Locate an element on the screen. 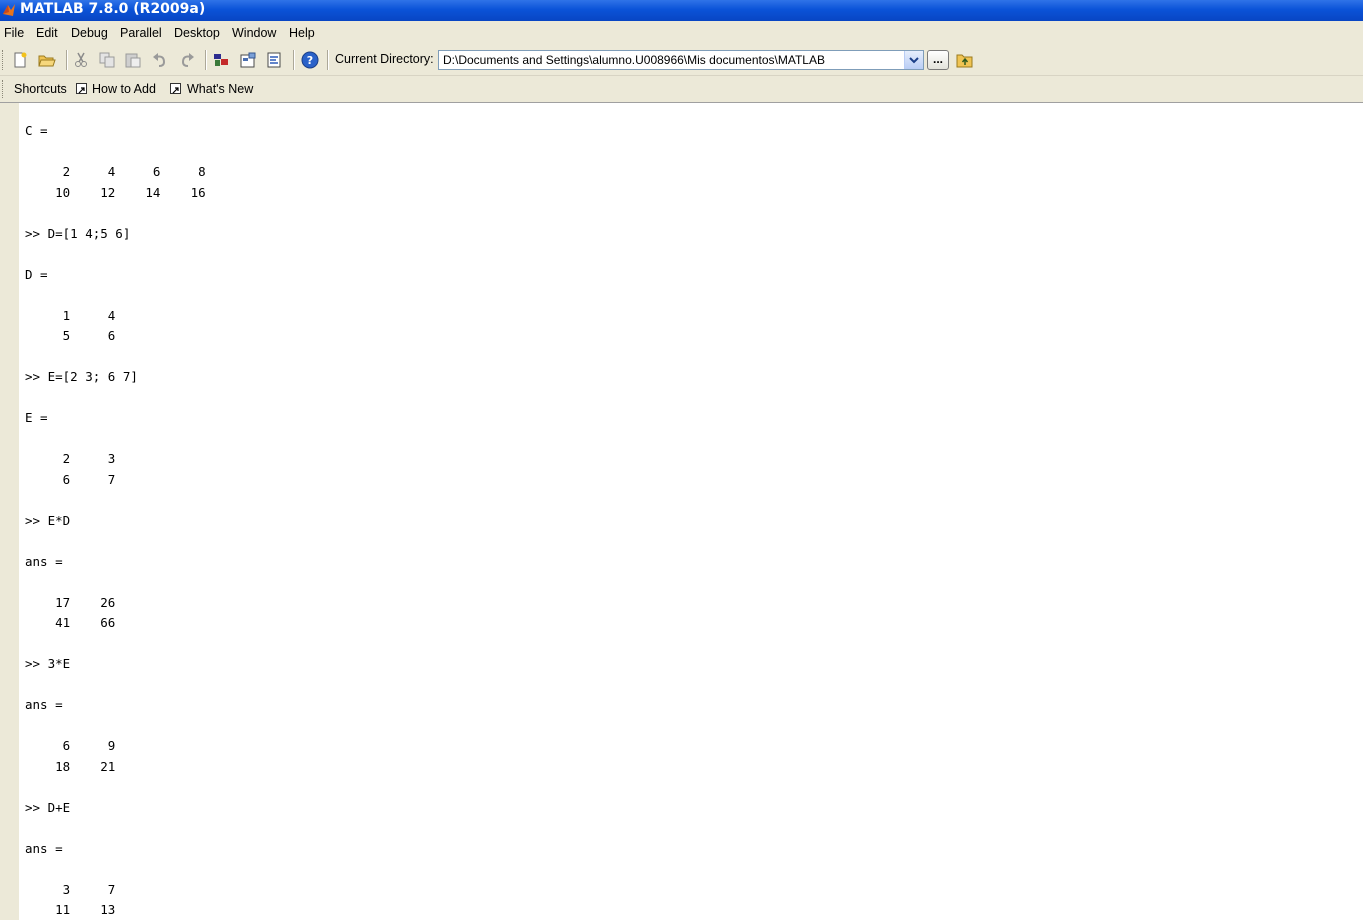  new-file-icon is located at coordinates (20, 60).